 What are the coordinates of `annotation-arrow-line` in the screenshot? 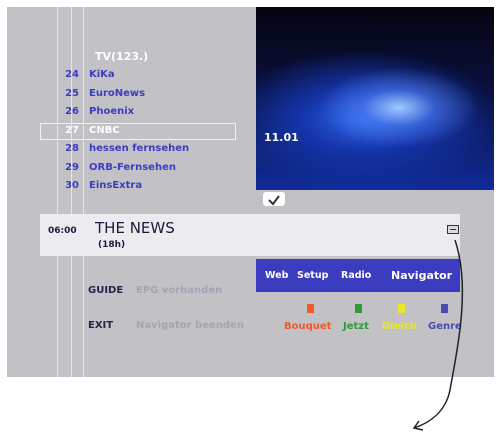 It's located at (438, 334).